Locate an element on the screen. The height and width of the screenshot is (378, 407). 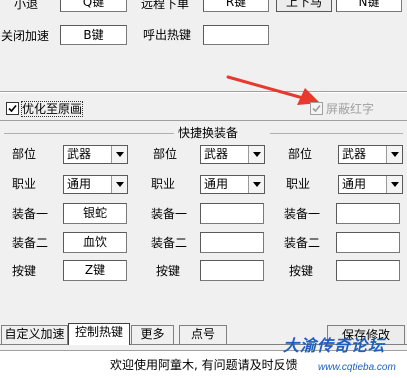
separator-top-hl is located at coordinates (203, 92).